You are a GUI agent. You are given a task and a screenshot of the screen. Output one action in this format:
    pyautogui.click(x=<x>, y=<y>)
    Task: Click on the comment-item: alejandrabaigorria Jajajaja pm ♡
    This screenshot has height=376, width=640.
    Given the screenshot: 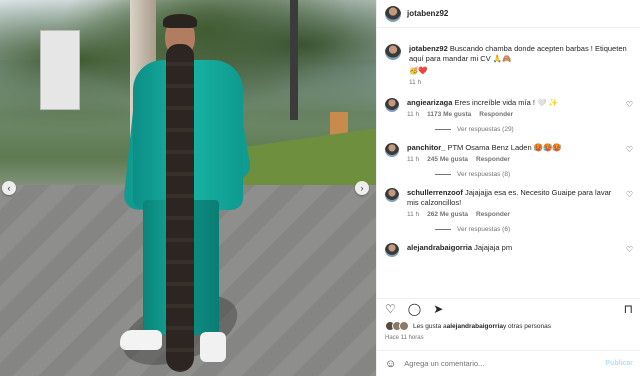 What is the action you would take?
    pyautogui.click(x=508, y=250)
    